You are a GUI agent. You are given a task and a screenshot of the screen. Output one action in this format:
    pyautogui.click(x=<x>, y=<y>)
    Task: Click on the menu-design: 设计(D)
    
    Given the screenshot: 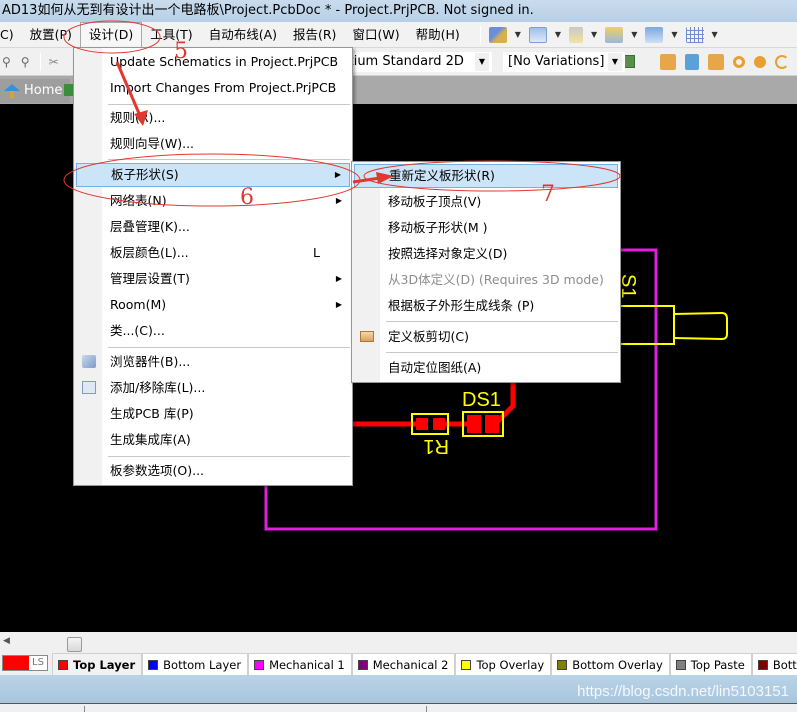 What is the action you would take?
    pyautogui.click(x=111, y=34)
    